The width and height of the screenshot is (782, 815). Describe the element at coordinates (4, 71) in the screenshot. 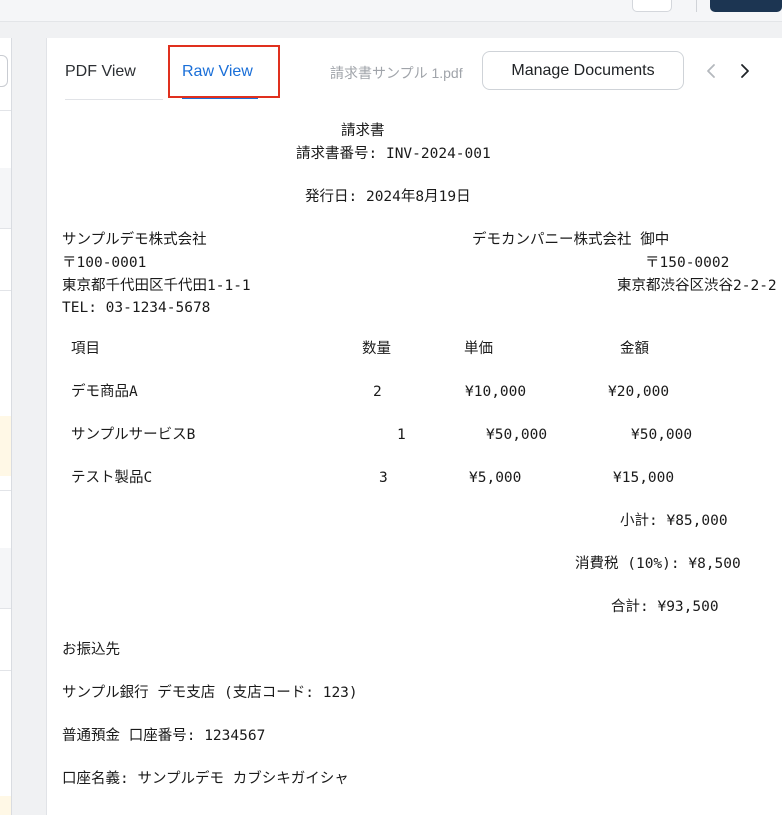

I see `collapse-panel-button` at that location.